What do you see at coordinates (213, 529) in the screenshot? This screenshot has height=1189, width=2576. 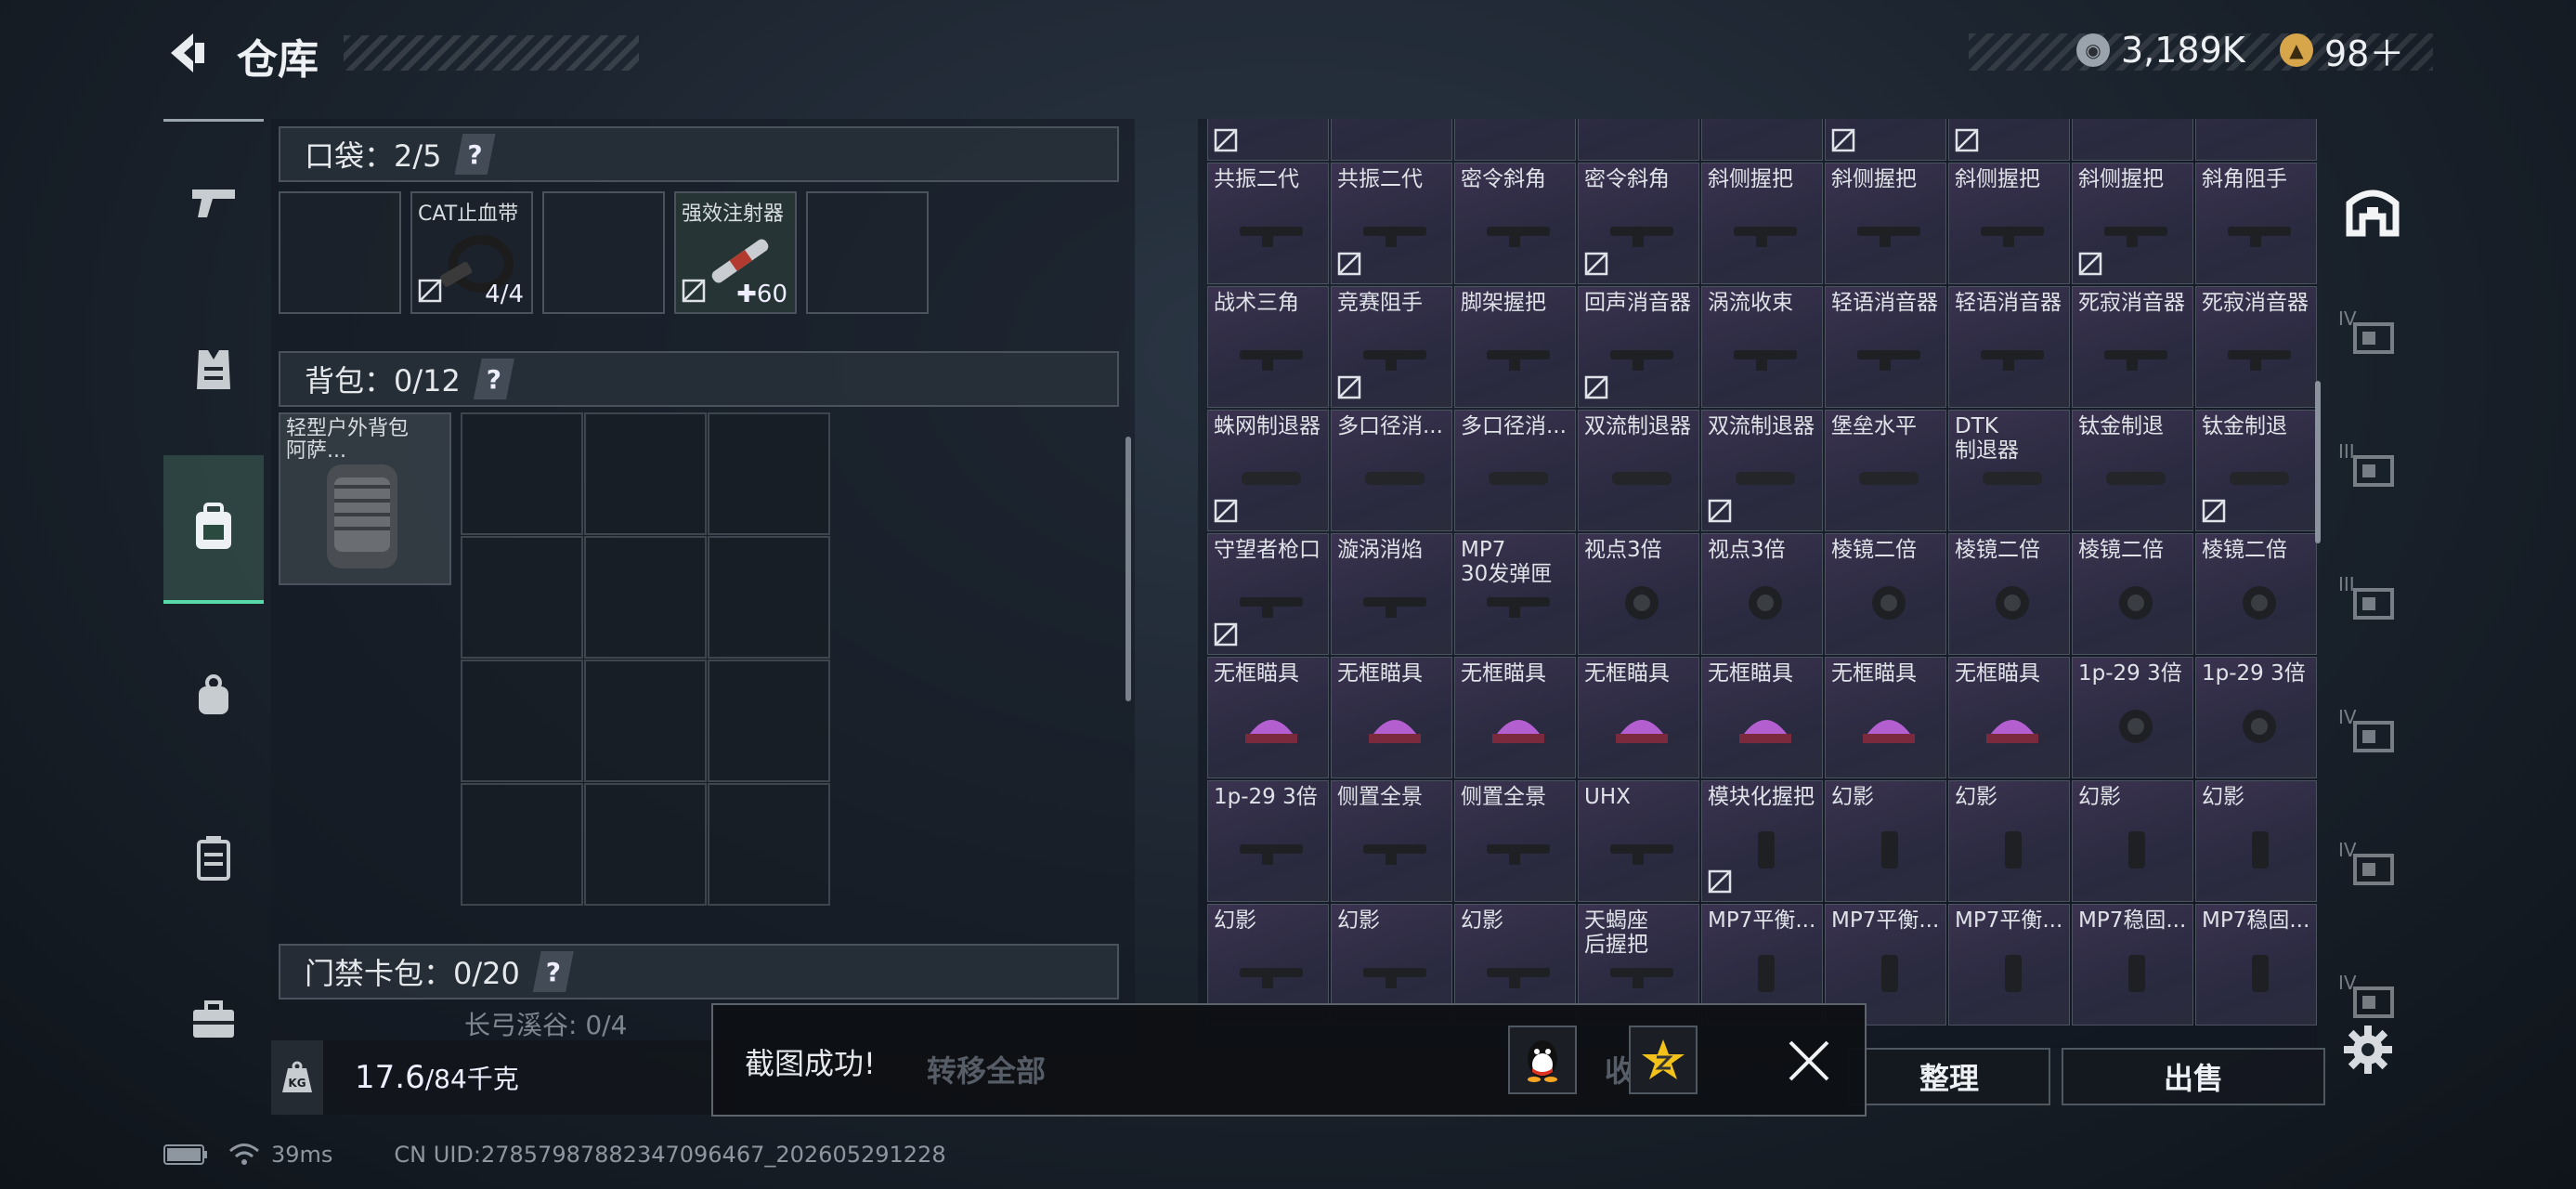 I see `rail-gear` at bounding box center [213, 529].